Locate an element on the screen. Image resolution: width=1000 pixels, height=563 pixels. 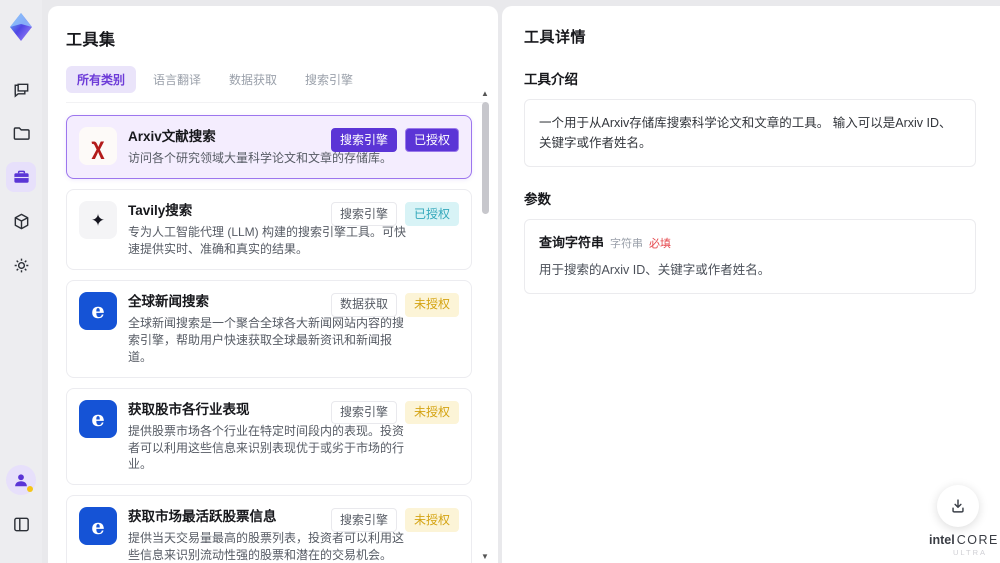
sidebar-item-chat is located at coordinates (21, 89).